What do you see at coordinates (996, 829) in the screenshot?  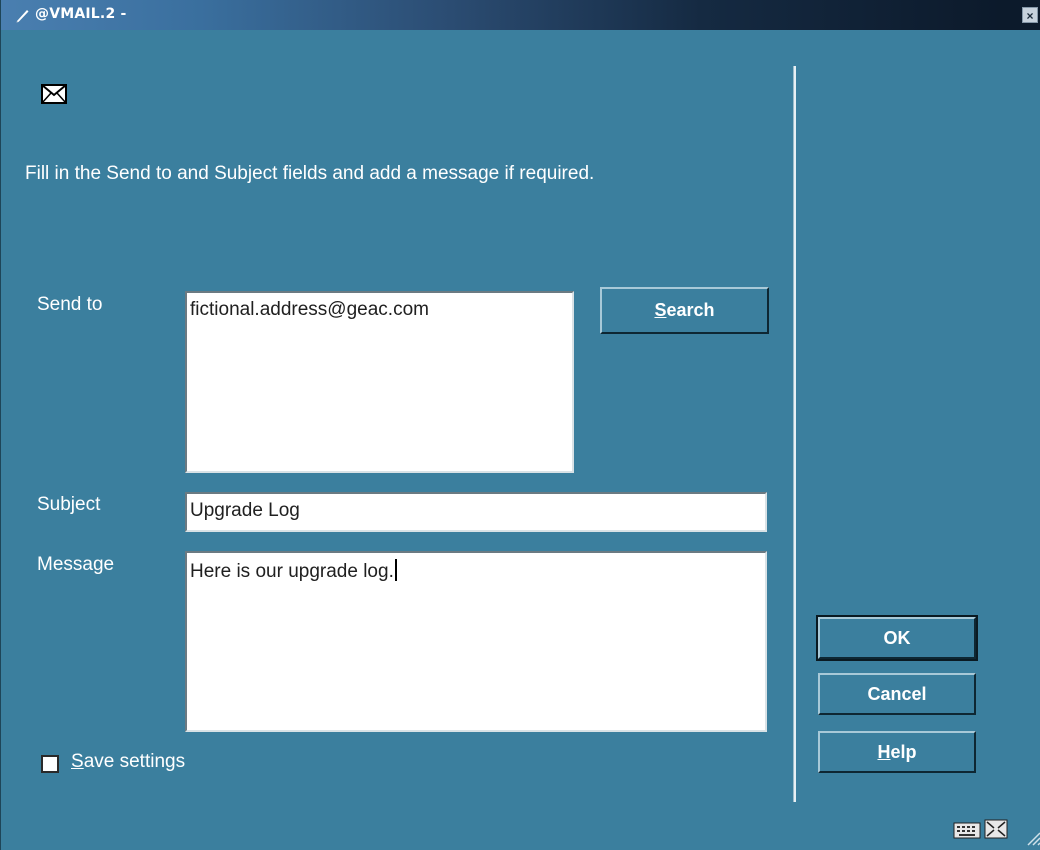 I see `fullscreen-icon` at bounding box center [996, 829].